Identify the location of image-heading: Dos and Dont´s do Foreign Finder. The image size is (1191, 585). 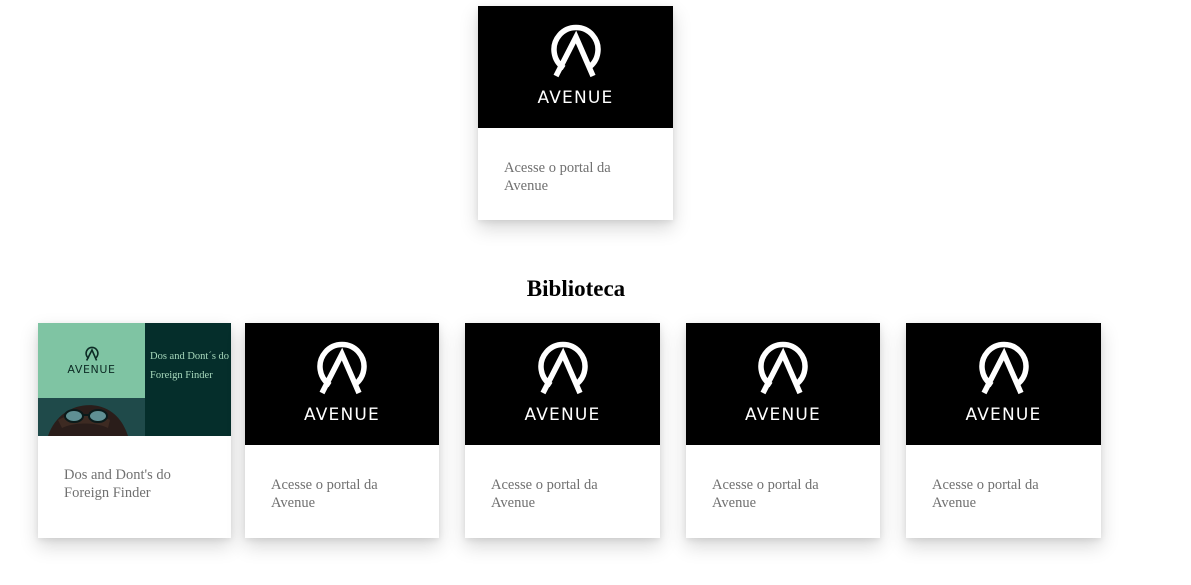
(190, 366).